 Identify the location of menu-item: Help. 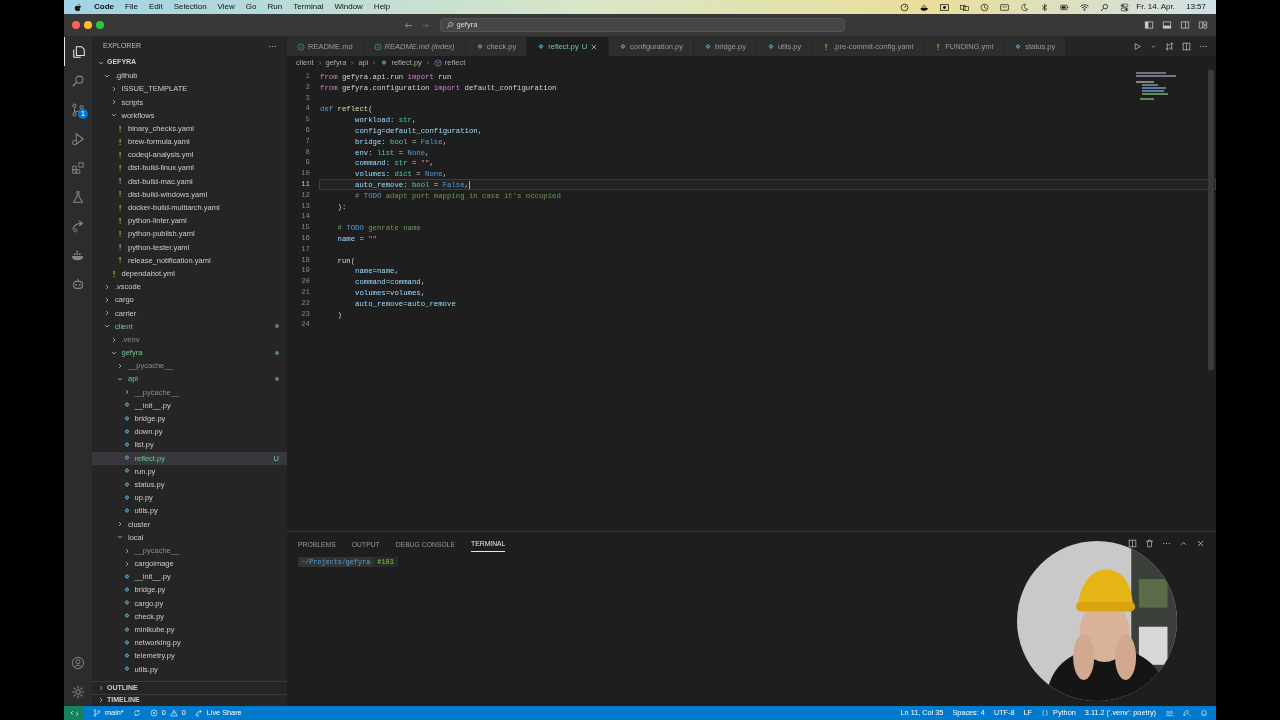
(382, 7).